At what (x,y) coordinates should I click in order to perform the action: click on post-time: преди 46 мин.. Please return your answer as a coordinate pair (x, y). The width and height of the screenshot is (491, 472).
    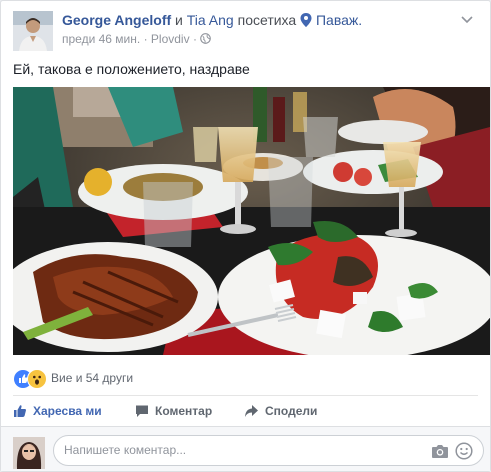
    Looking at the image, I should click on (101, 39).